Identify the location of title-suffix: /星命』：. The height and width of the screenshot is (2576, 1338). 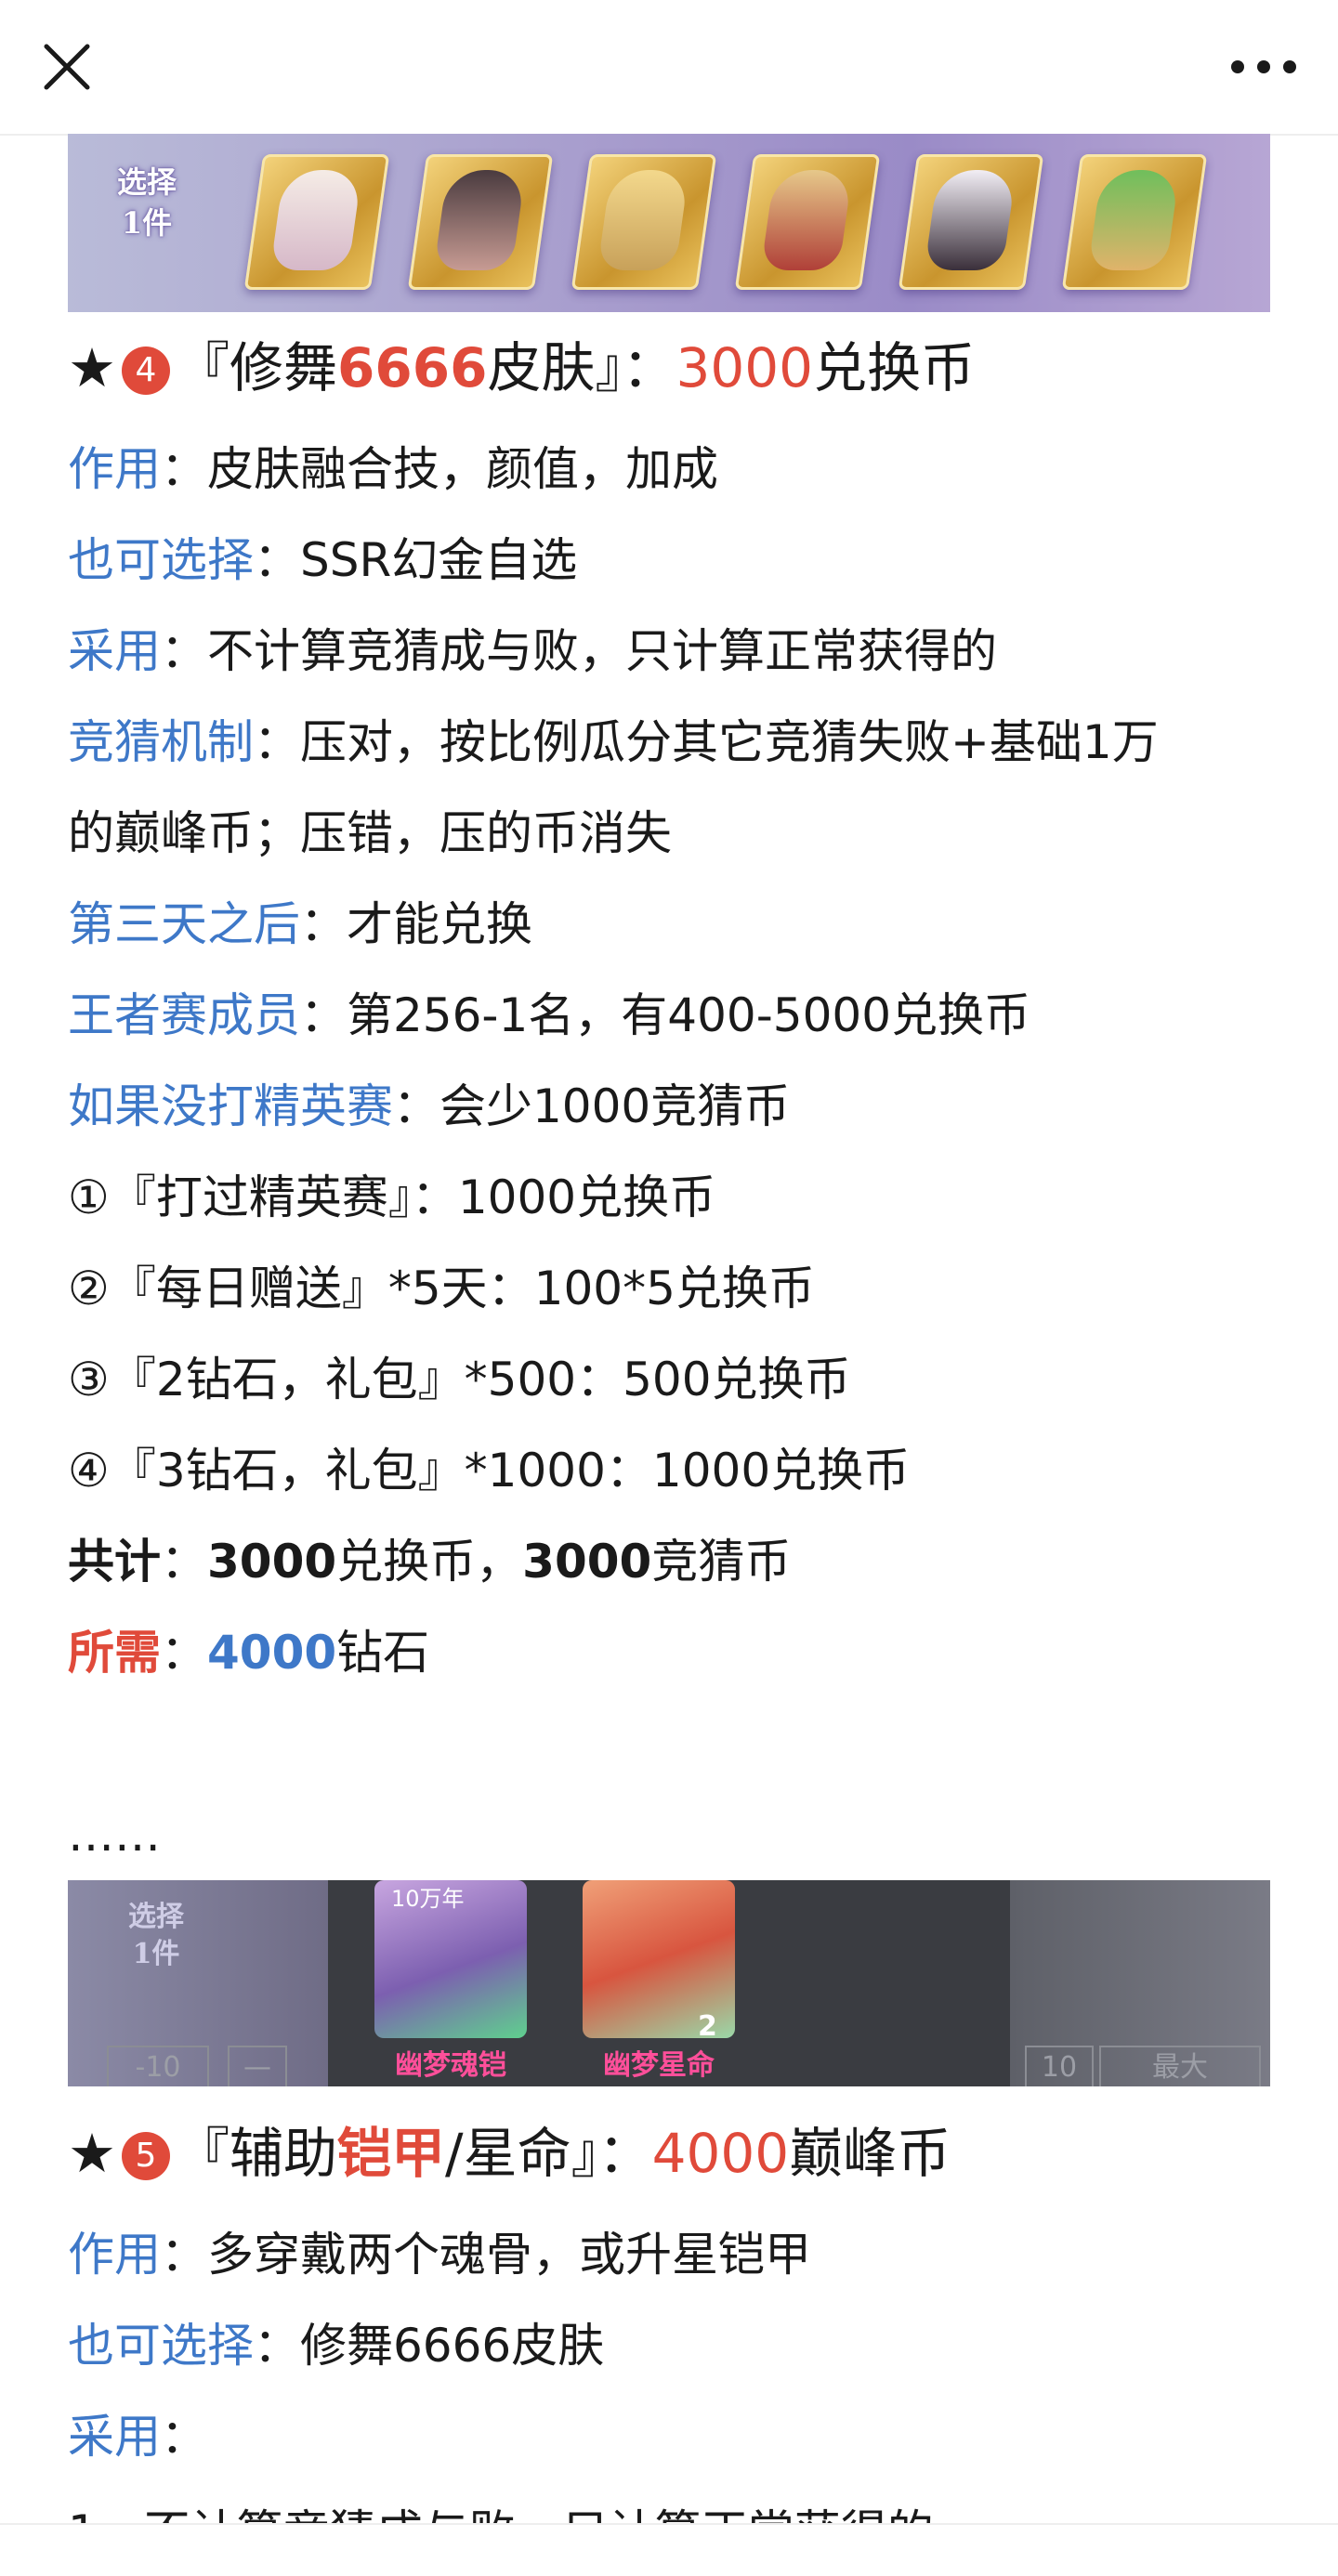
(548, 2153).